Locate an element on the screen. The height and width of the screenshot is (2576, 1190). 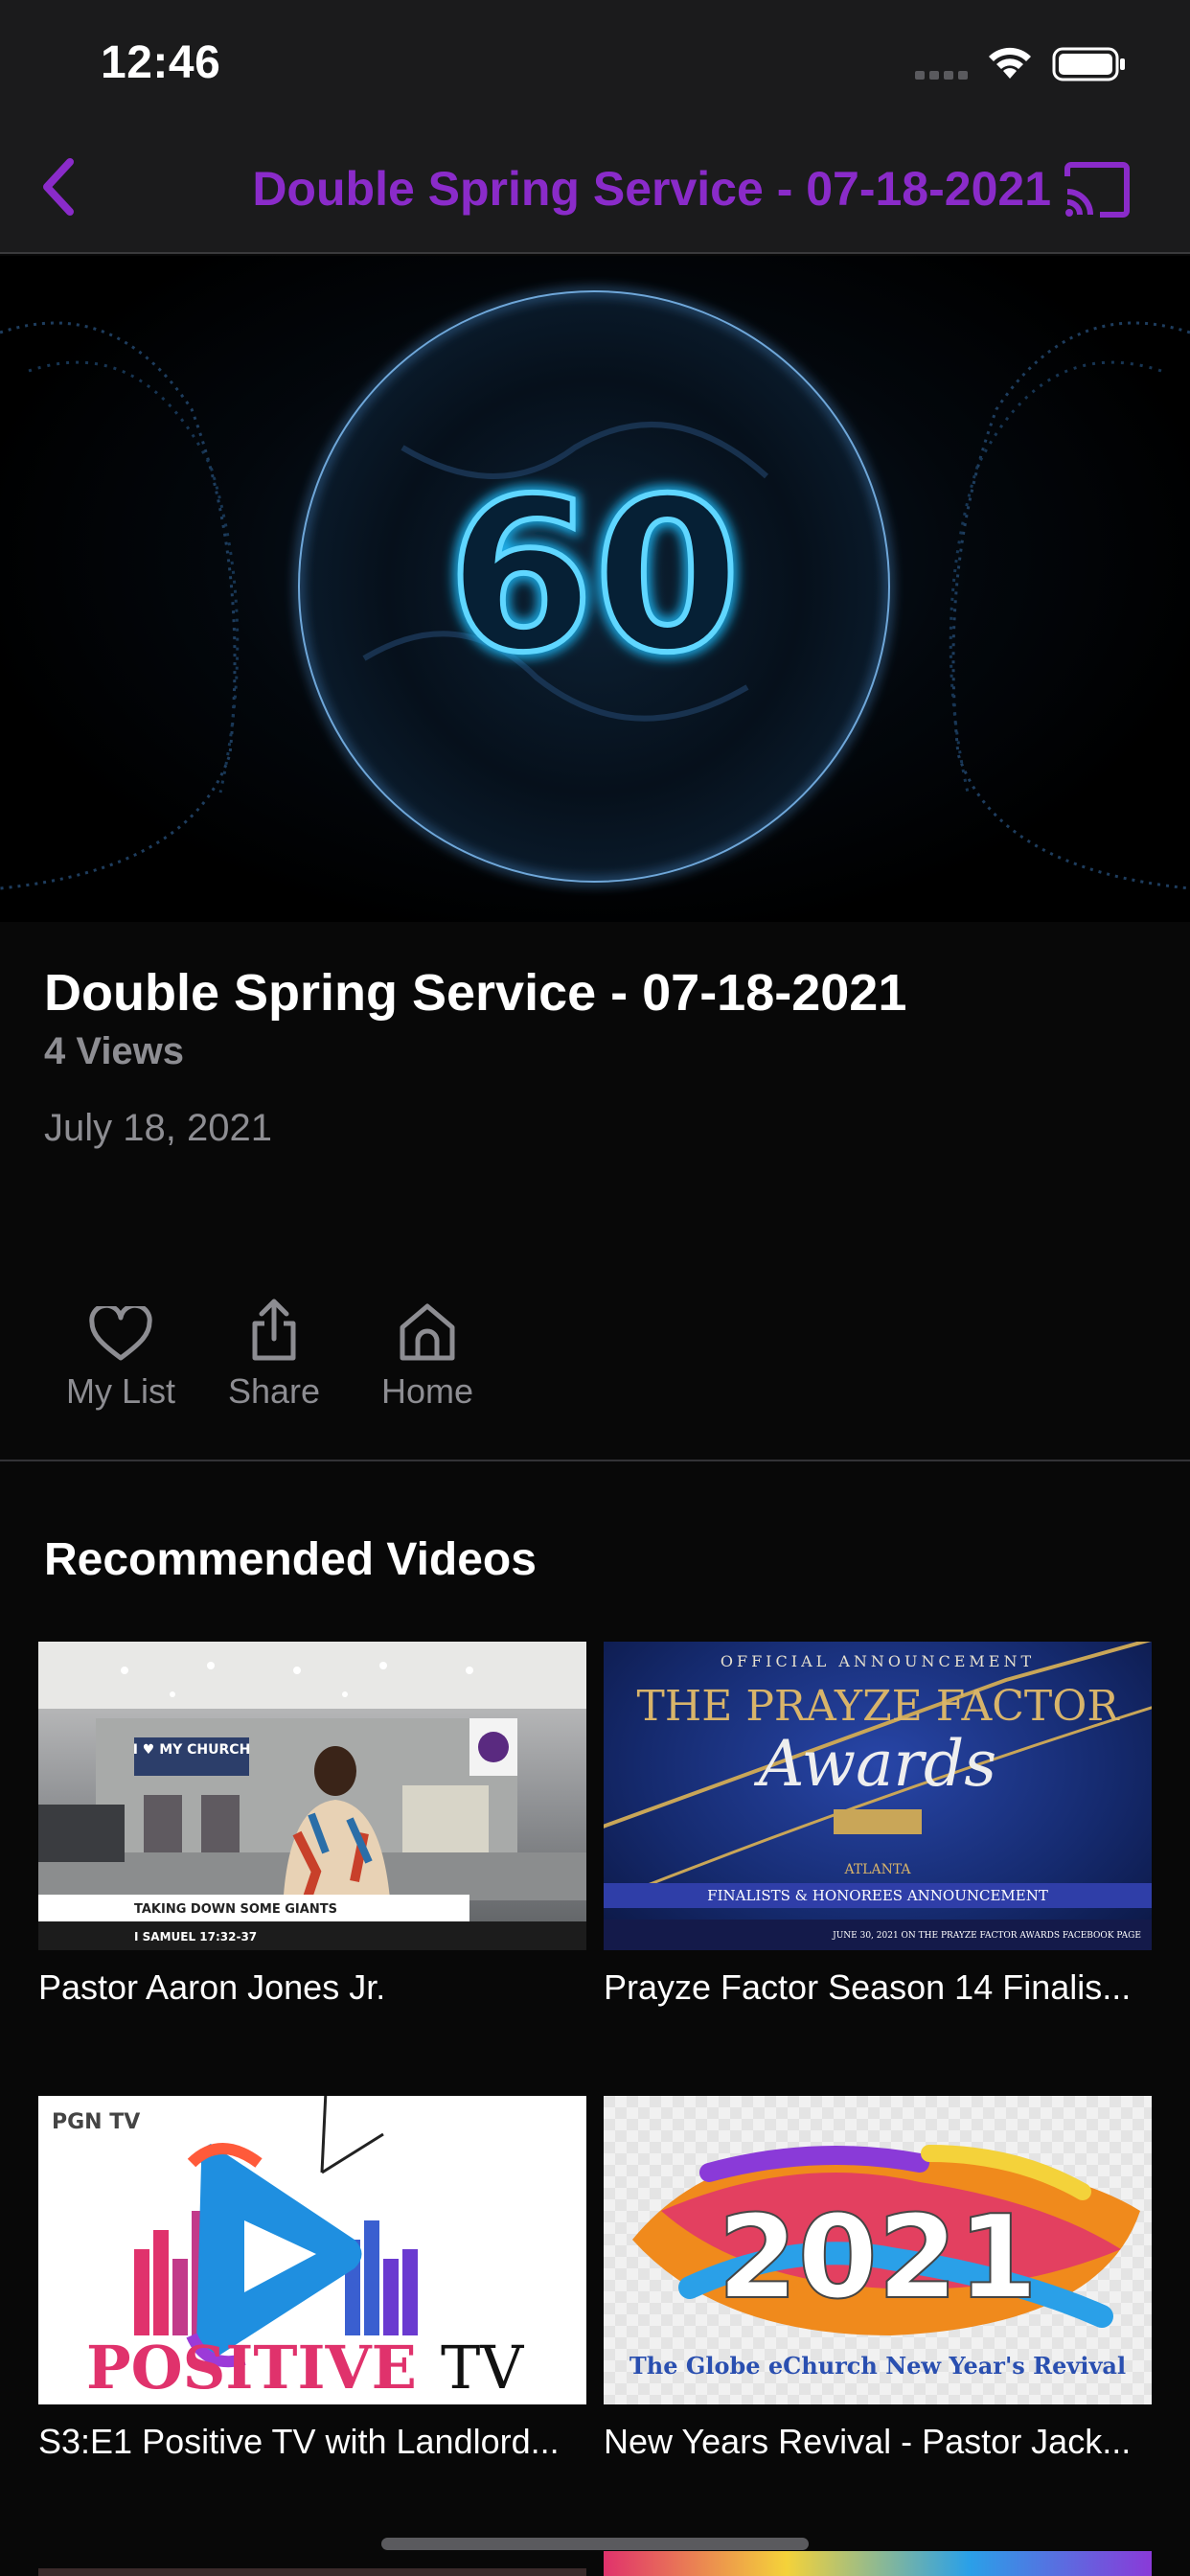
navigation-bar: 12:46 Double Spring Service - 07-18-2021 is located at coordinates (595, 127).